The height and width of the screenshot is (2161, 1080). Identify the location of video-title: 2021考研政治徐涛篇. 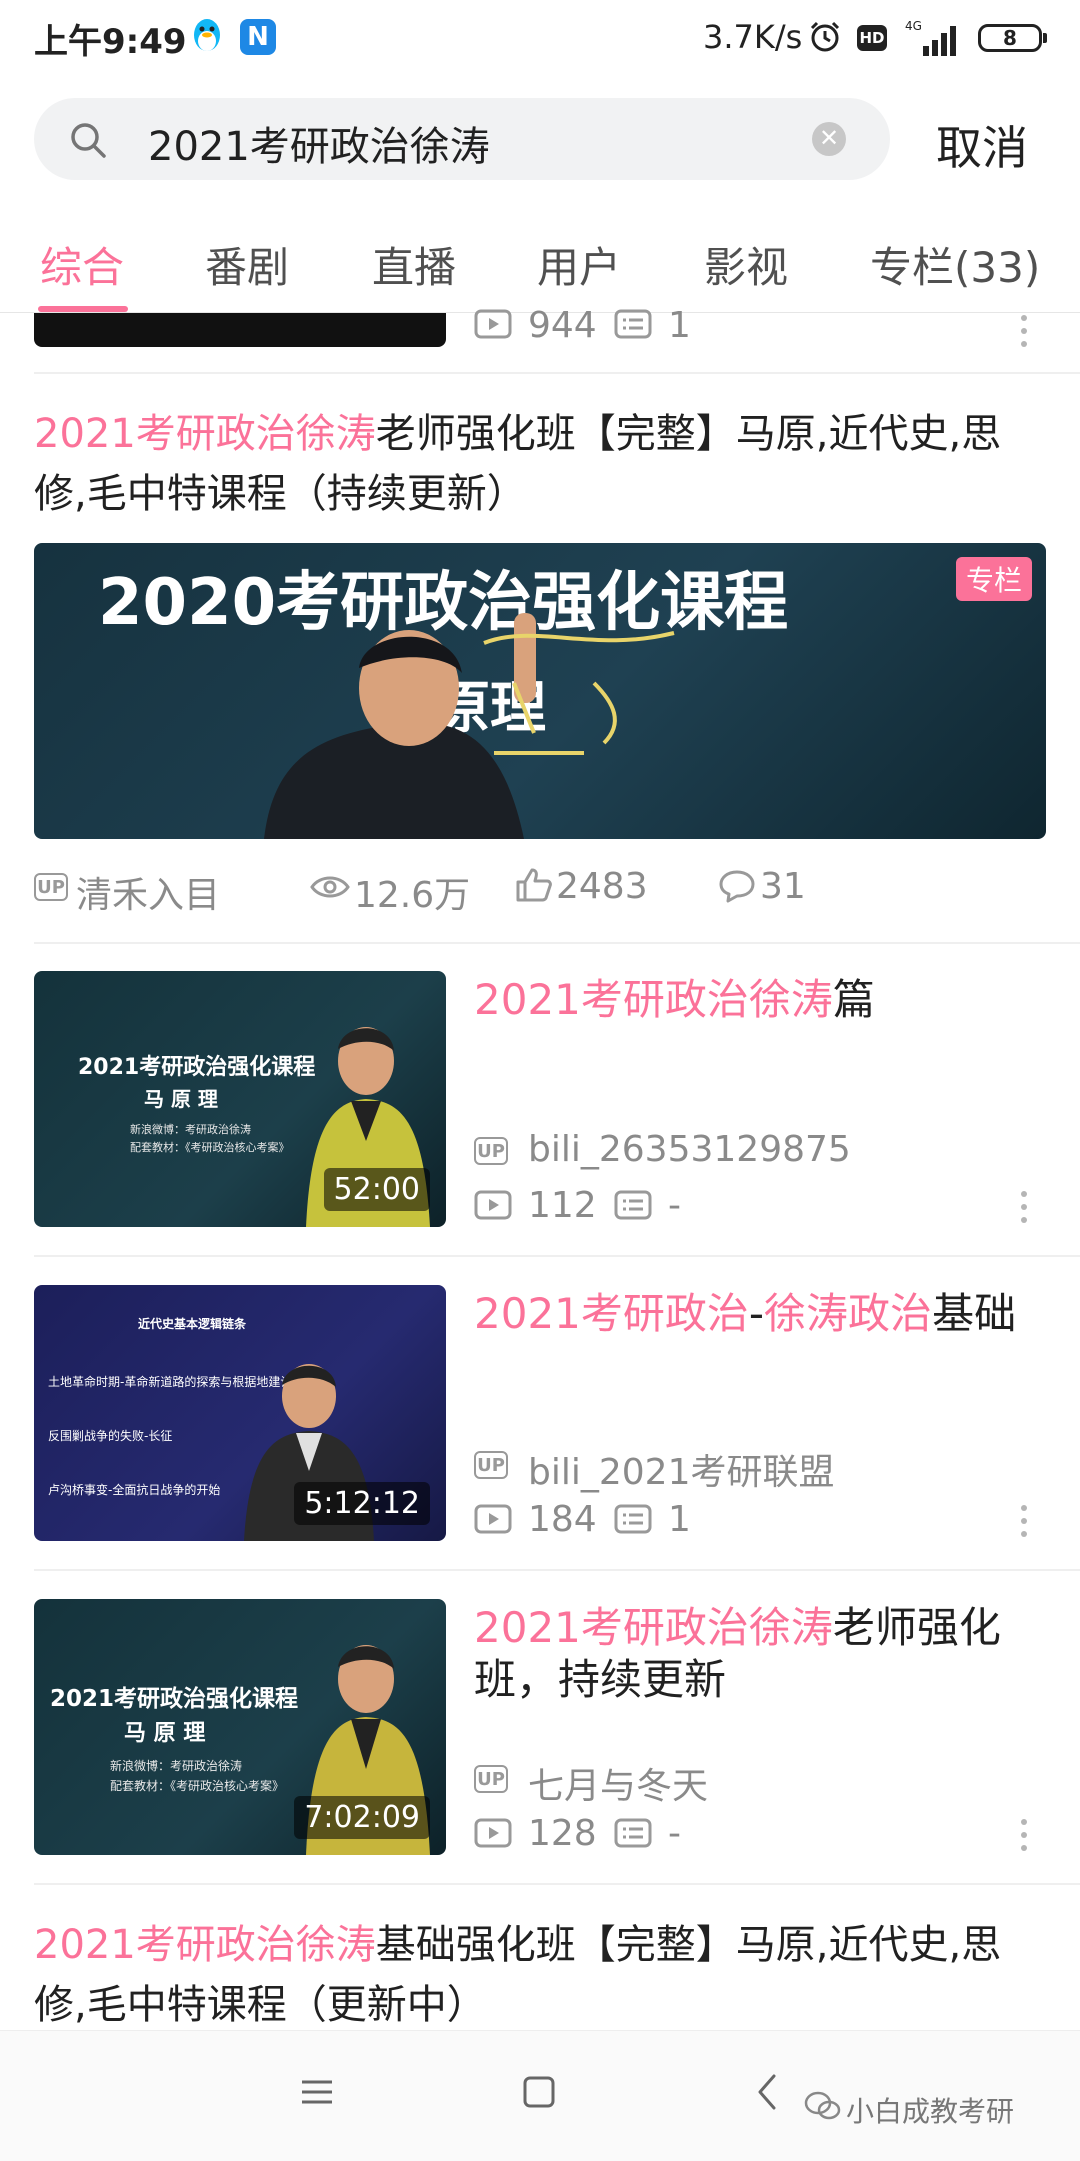
(759, 1000).